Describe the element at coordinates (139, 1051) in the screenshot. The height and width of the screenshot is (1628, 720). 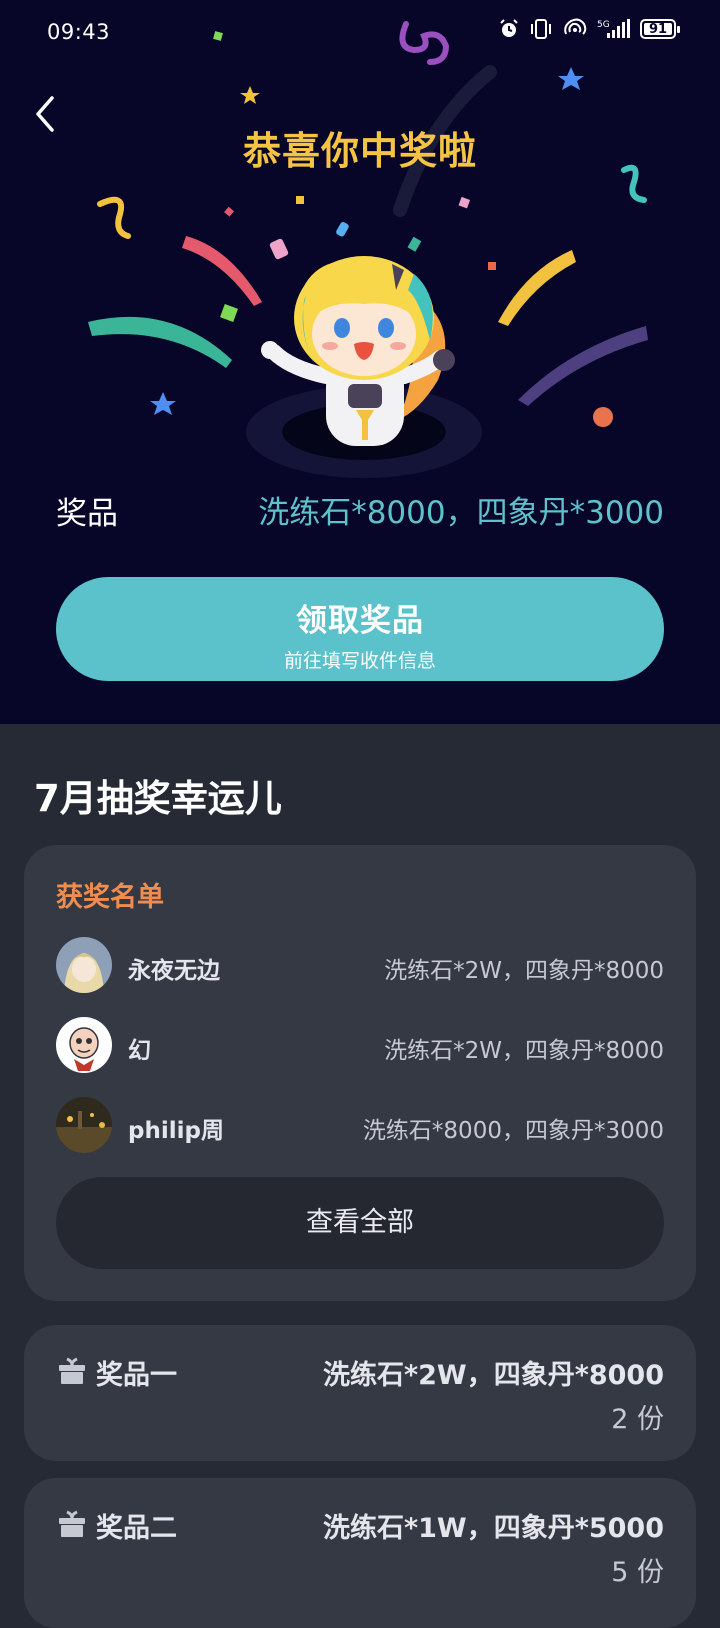
I see `winner-name: 幻` at that location.